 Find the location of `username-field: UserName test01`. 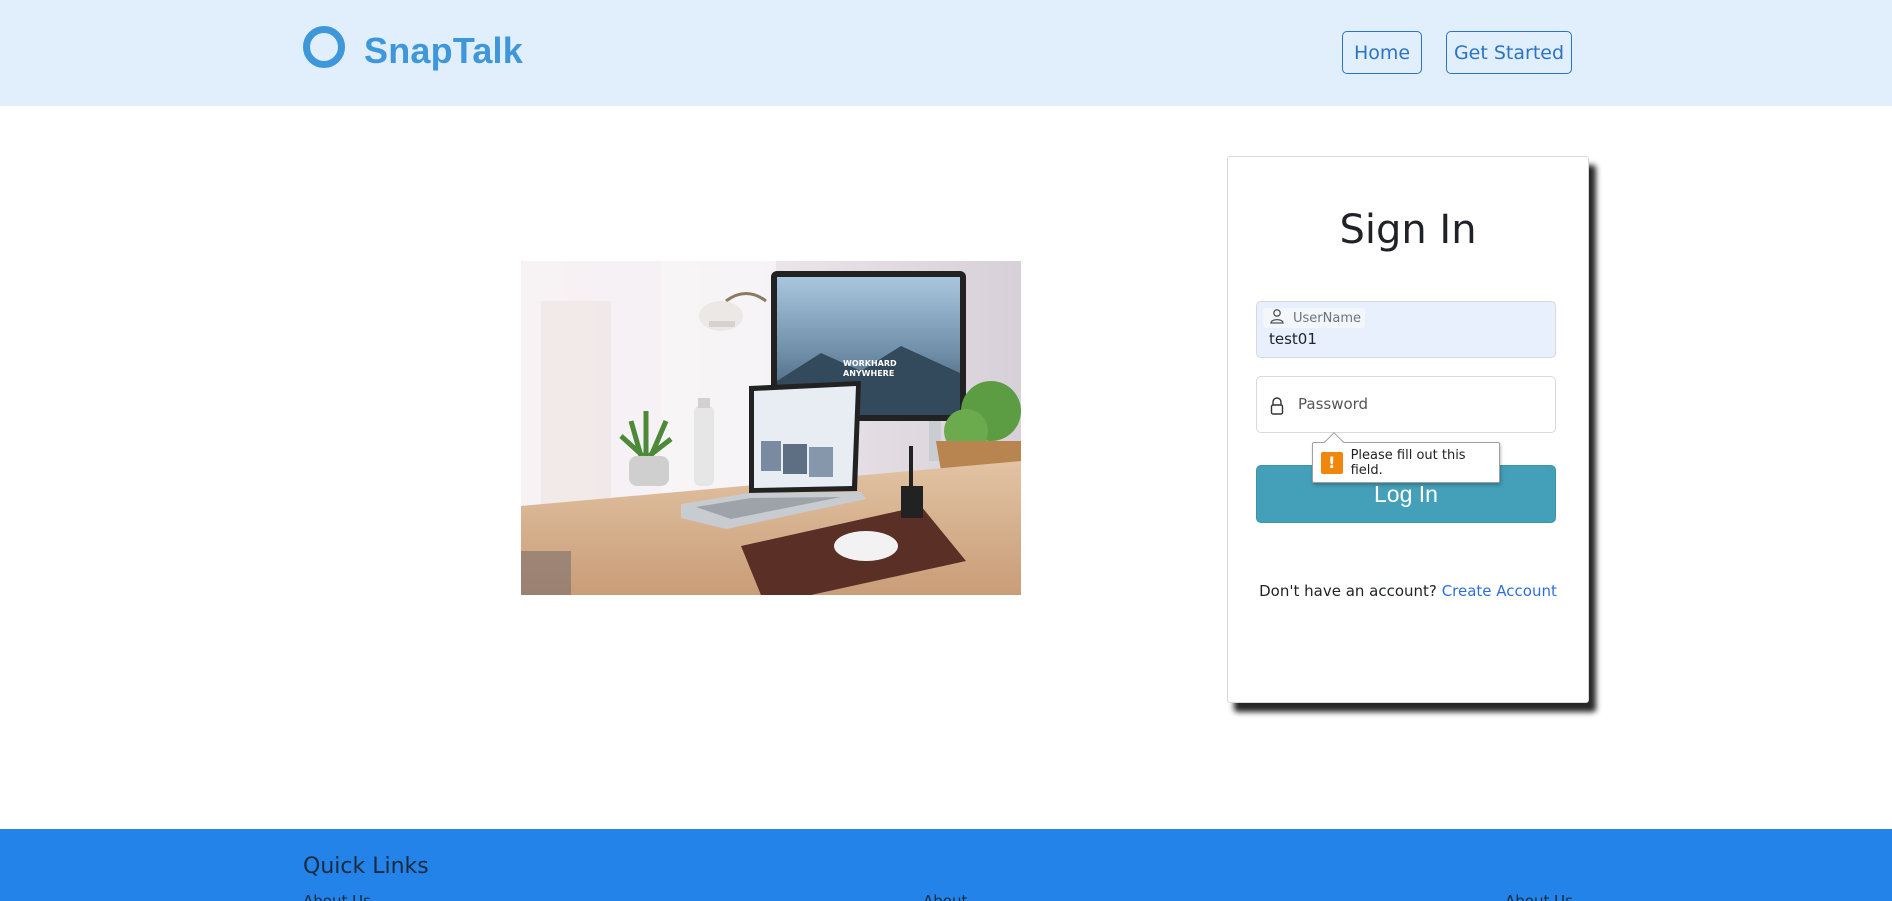

username-field: UserName test01 is located at coordinates (1406, 329).